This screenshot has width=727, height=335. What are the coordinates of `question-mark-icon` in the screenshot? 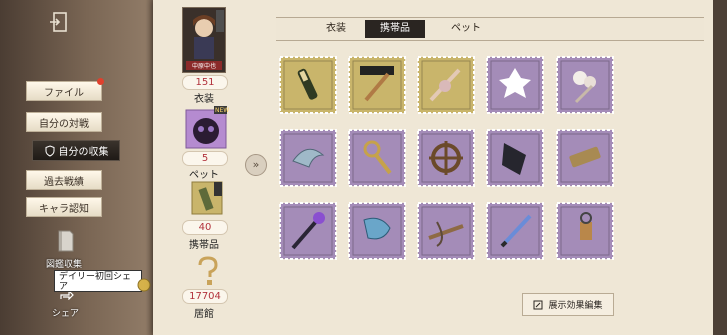 It's located at (208, 271).